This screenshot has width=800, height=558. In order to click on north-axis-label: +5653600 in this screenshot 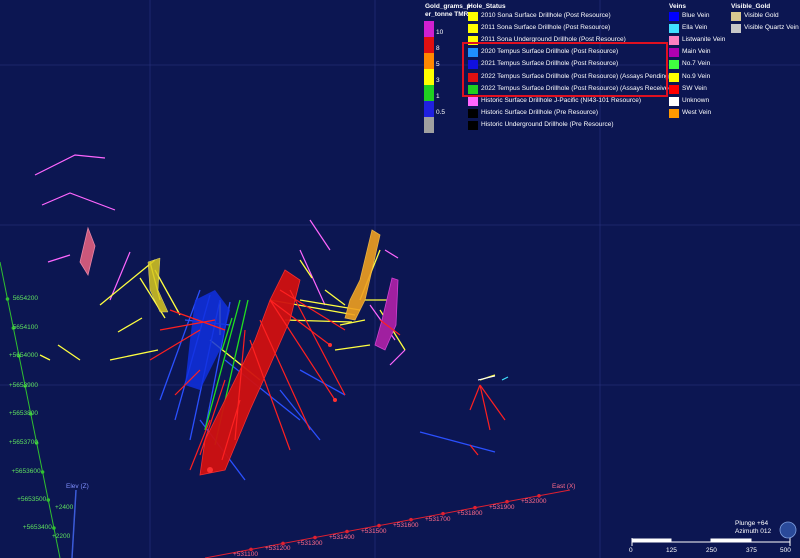, I will do `click(26, 471)`.